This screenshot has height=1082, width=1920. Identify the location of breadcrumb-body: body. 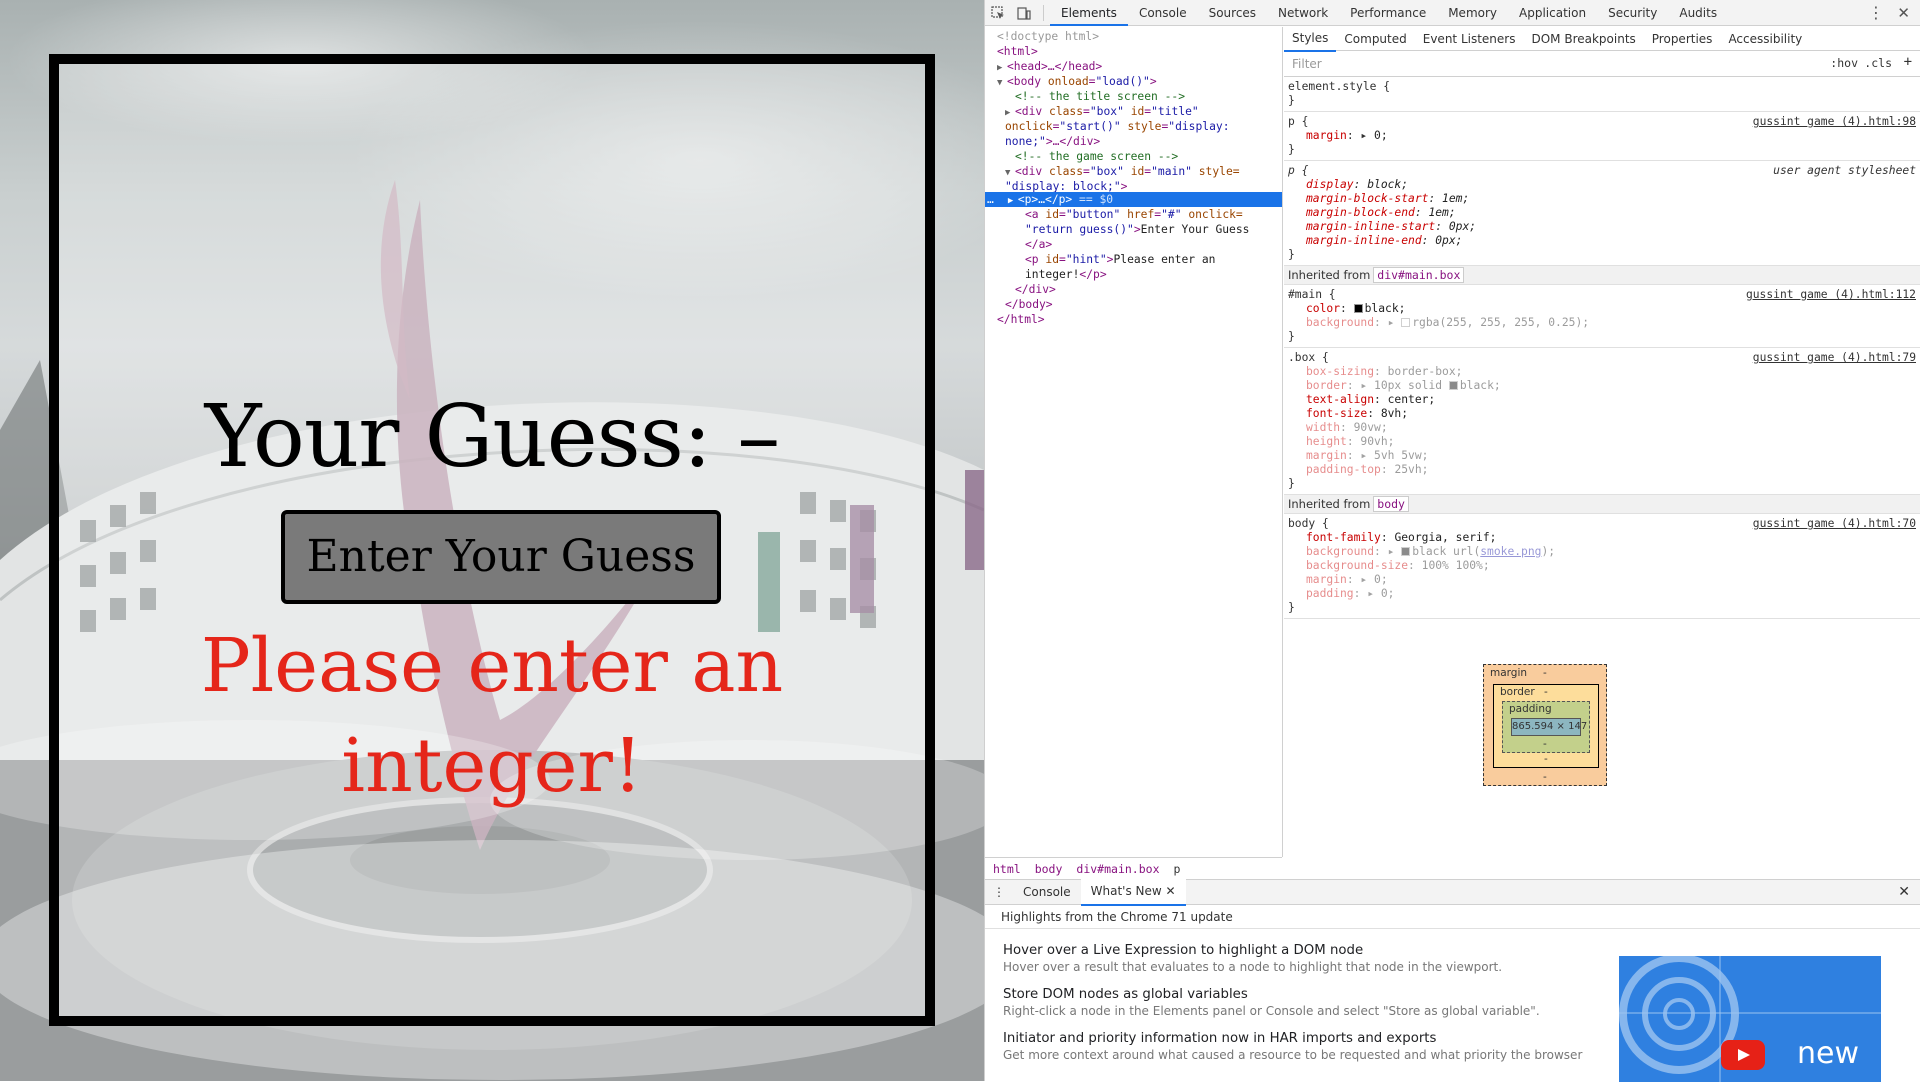
(1049, 869).